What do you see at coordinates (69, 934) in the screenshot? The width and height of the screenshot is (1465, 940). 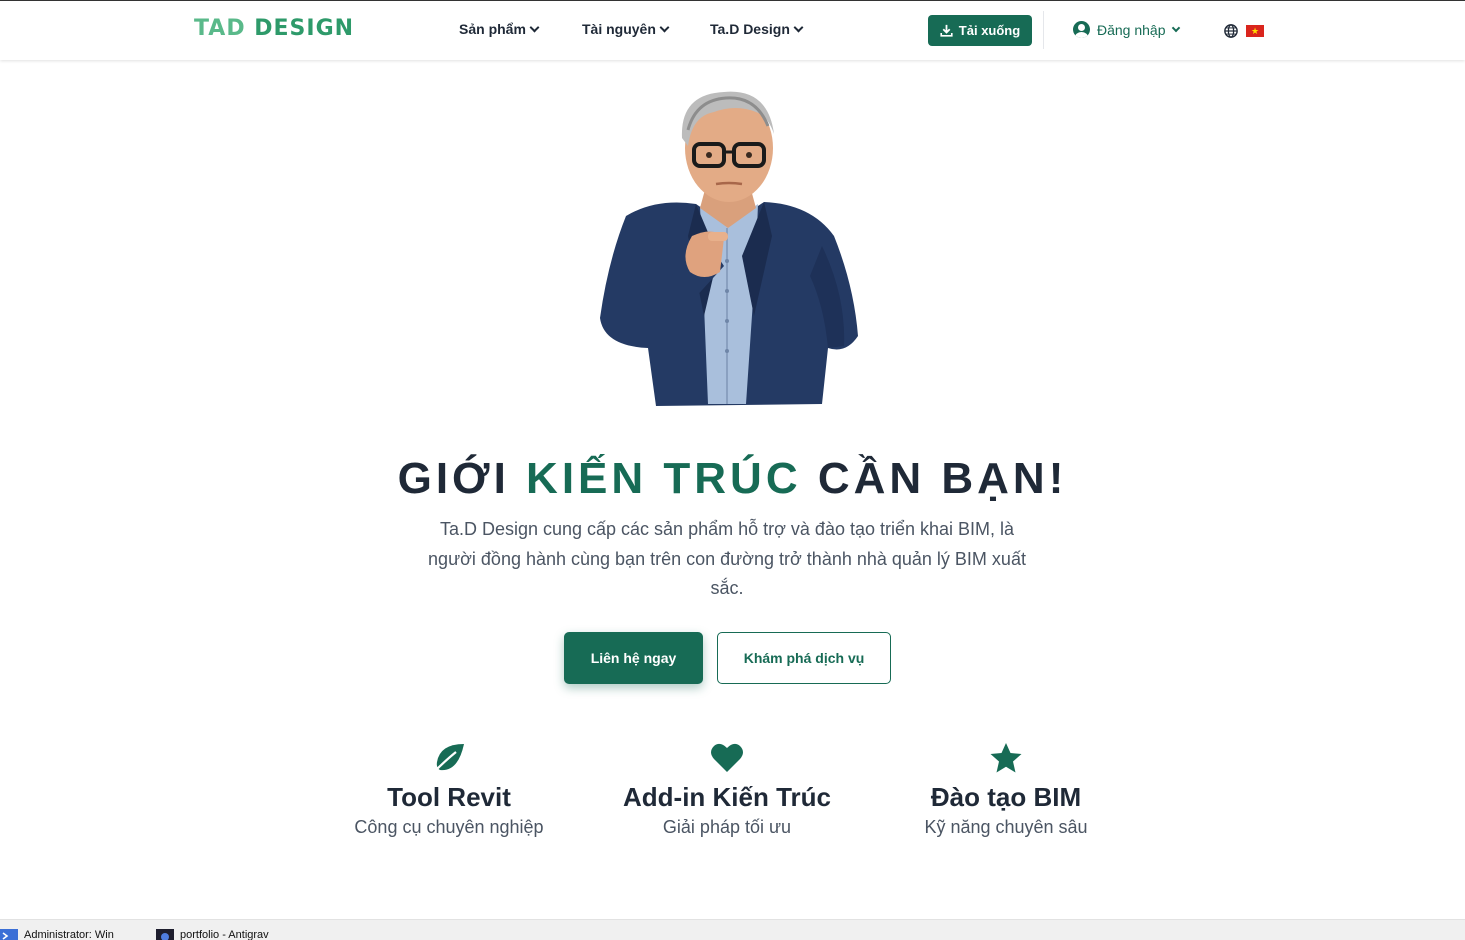 I see `taskbar-label: Administrator: Win` at bounding box center [69, 934].